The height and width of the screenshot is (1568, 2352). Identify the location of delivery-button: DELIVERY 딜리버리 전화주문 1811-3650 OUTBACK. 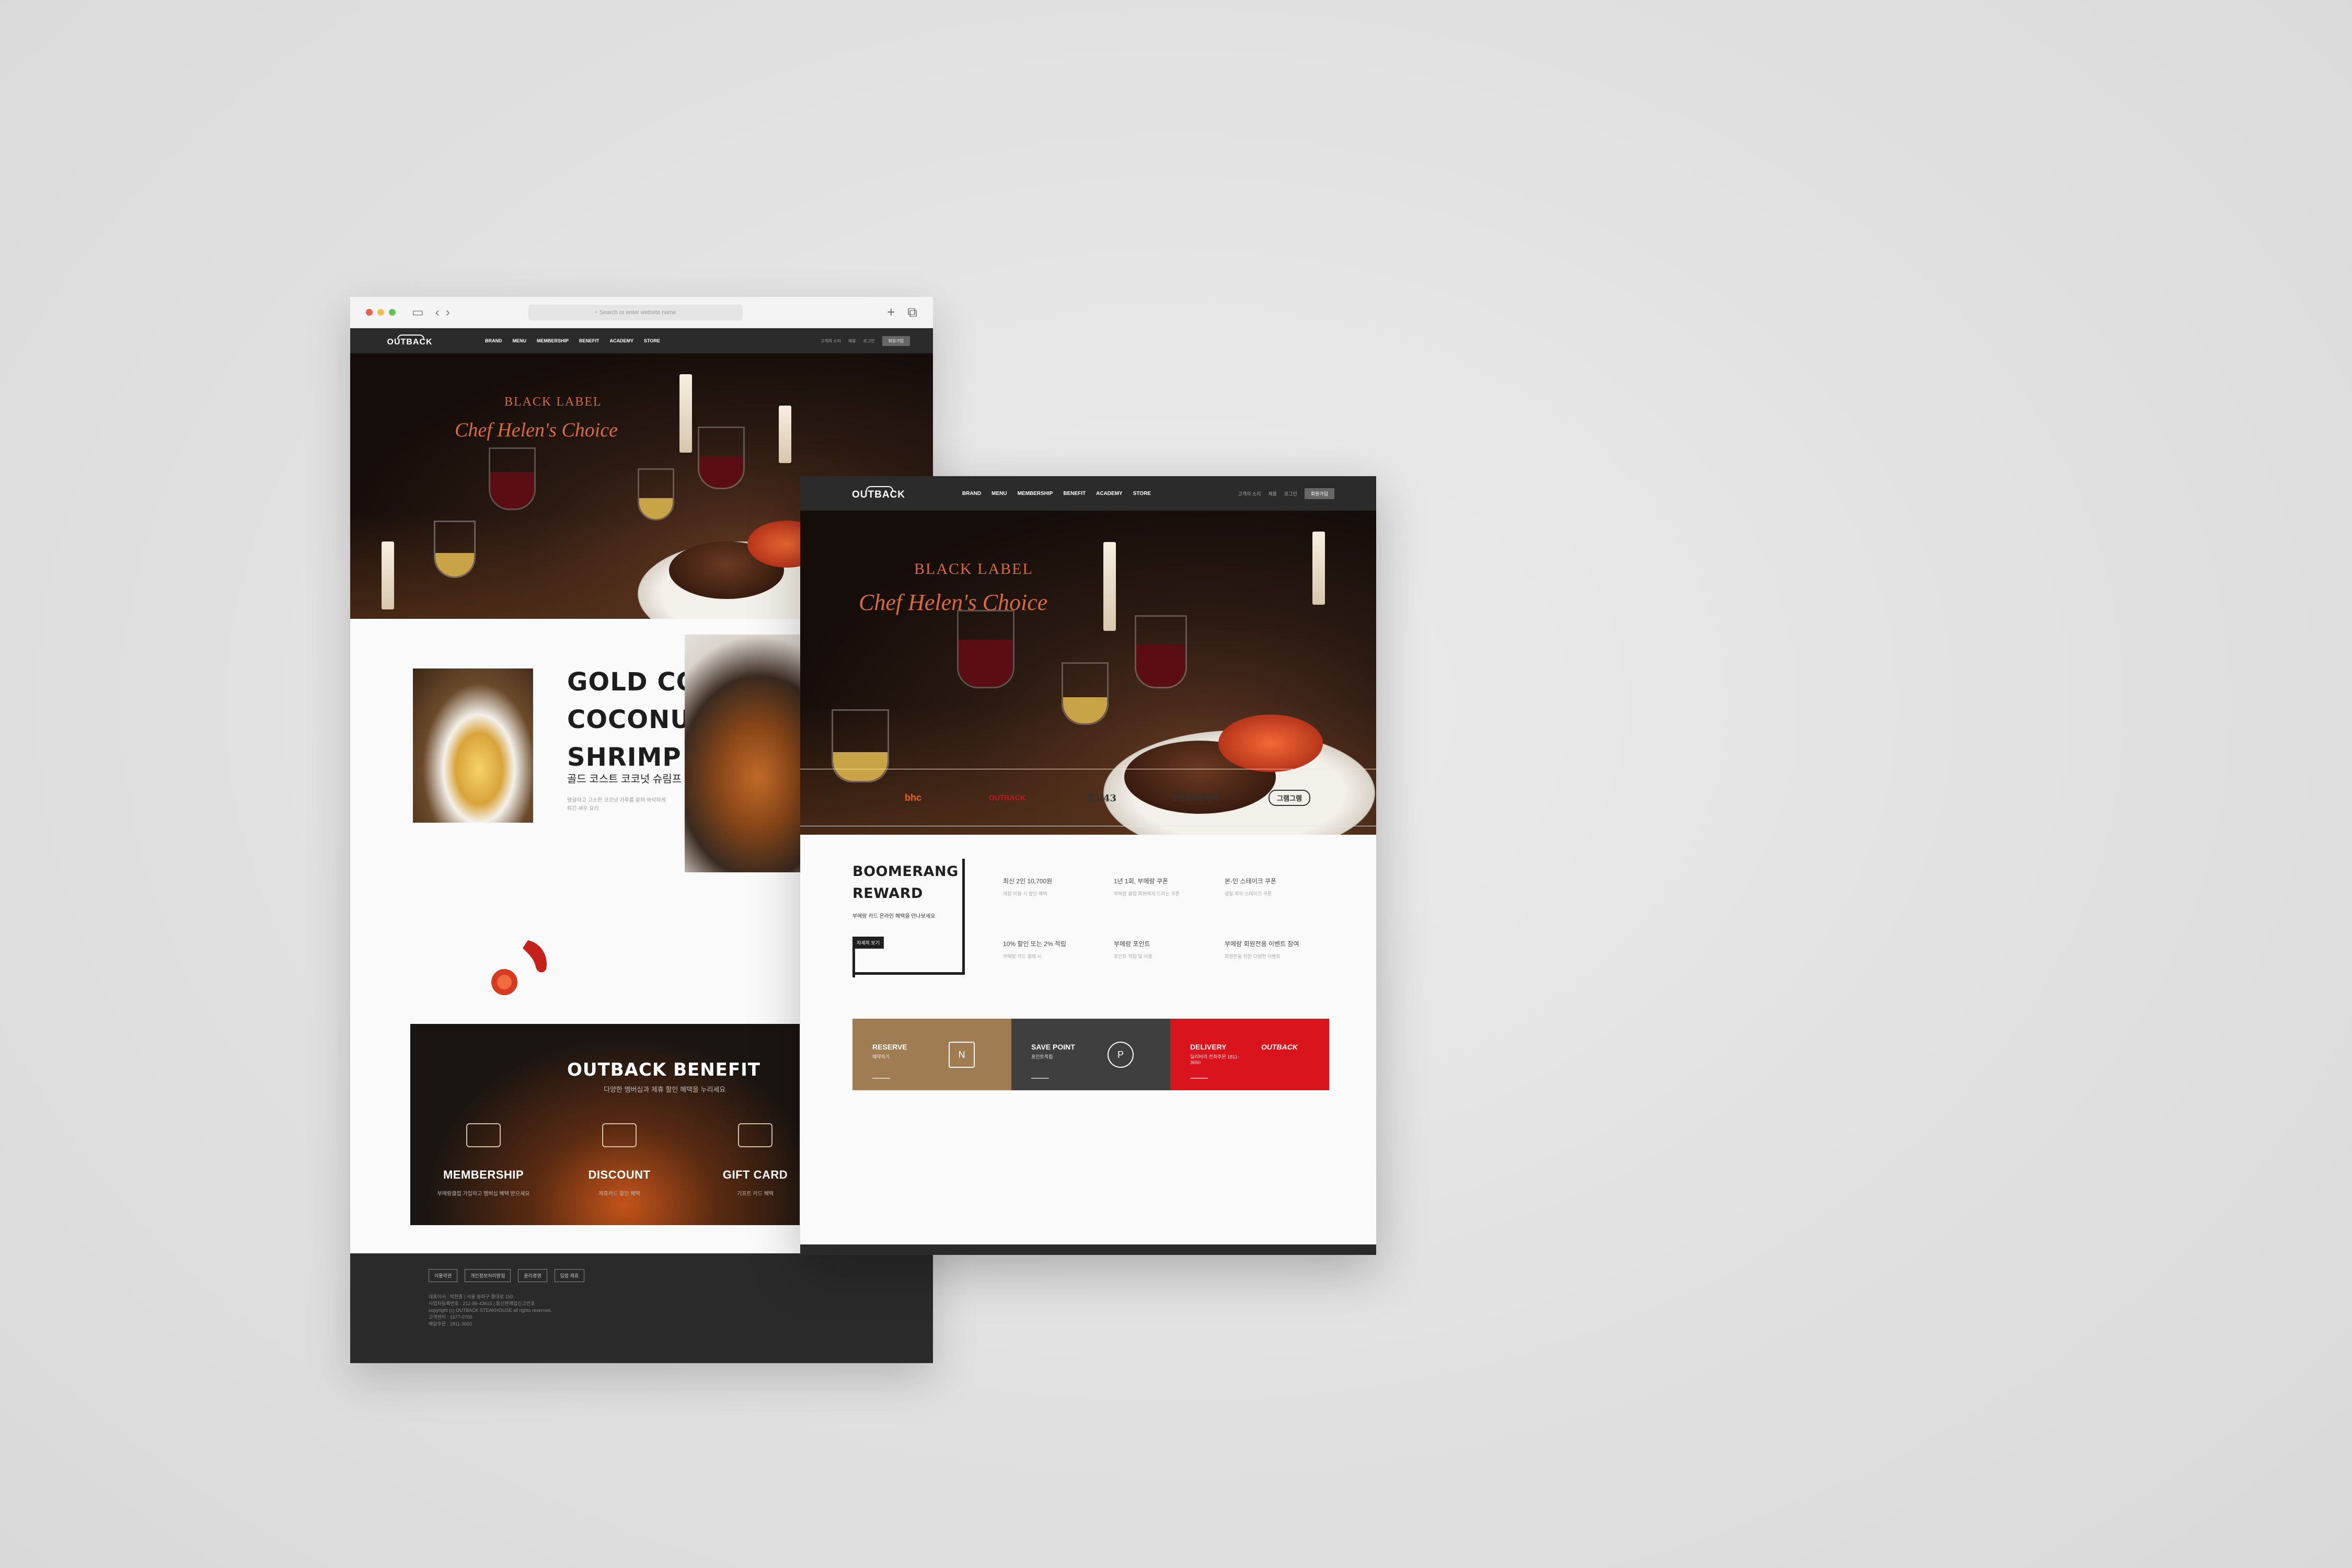
(1249, 1054).